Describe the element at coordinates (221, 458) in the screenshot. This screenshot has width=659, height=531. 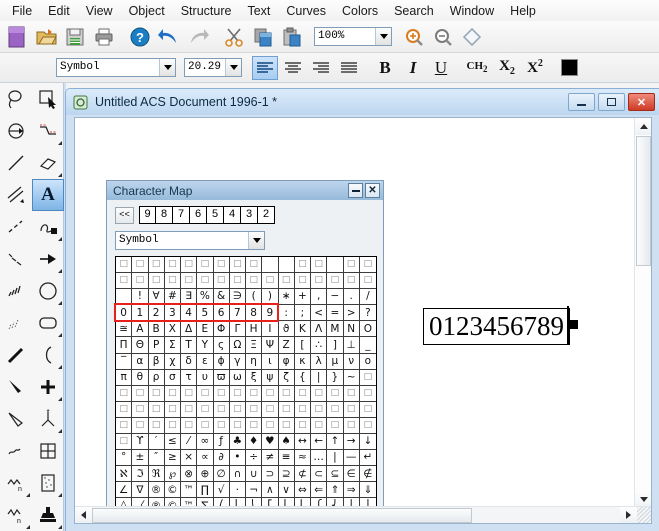
I see `character-cell: ∂` at that location.